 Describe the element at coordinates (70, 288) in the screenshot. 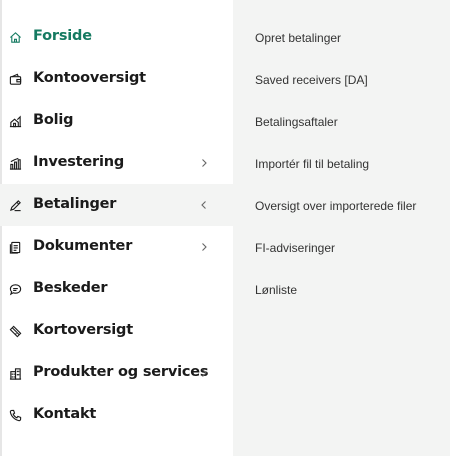

I see `nav-label-beskeder: Beskeder` at that location.